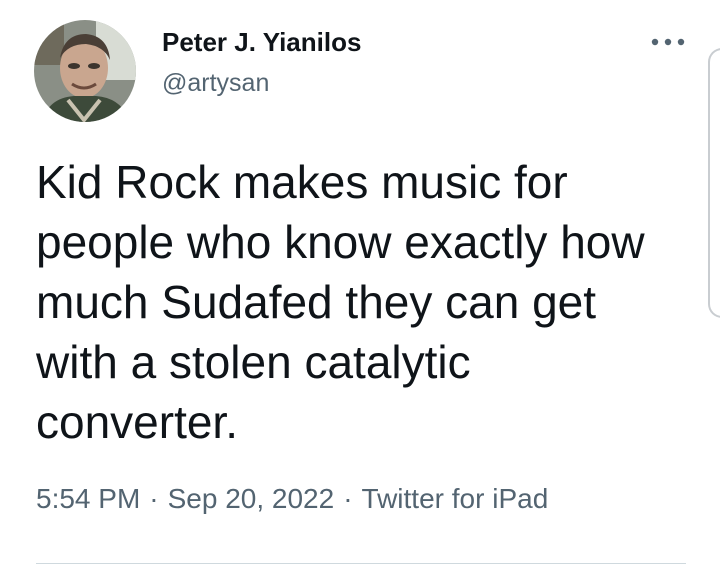 The height and width of the screenshot is (565, 720). I want to click on tweet-metadata: 5:54 PM · Sep 20, 2022 · Twitter for iPad, so click(292, 499).